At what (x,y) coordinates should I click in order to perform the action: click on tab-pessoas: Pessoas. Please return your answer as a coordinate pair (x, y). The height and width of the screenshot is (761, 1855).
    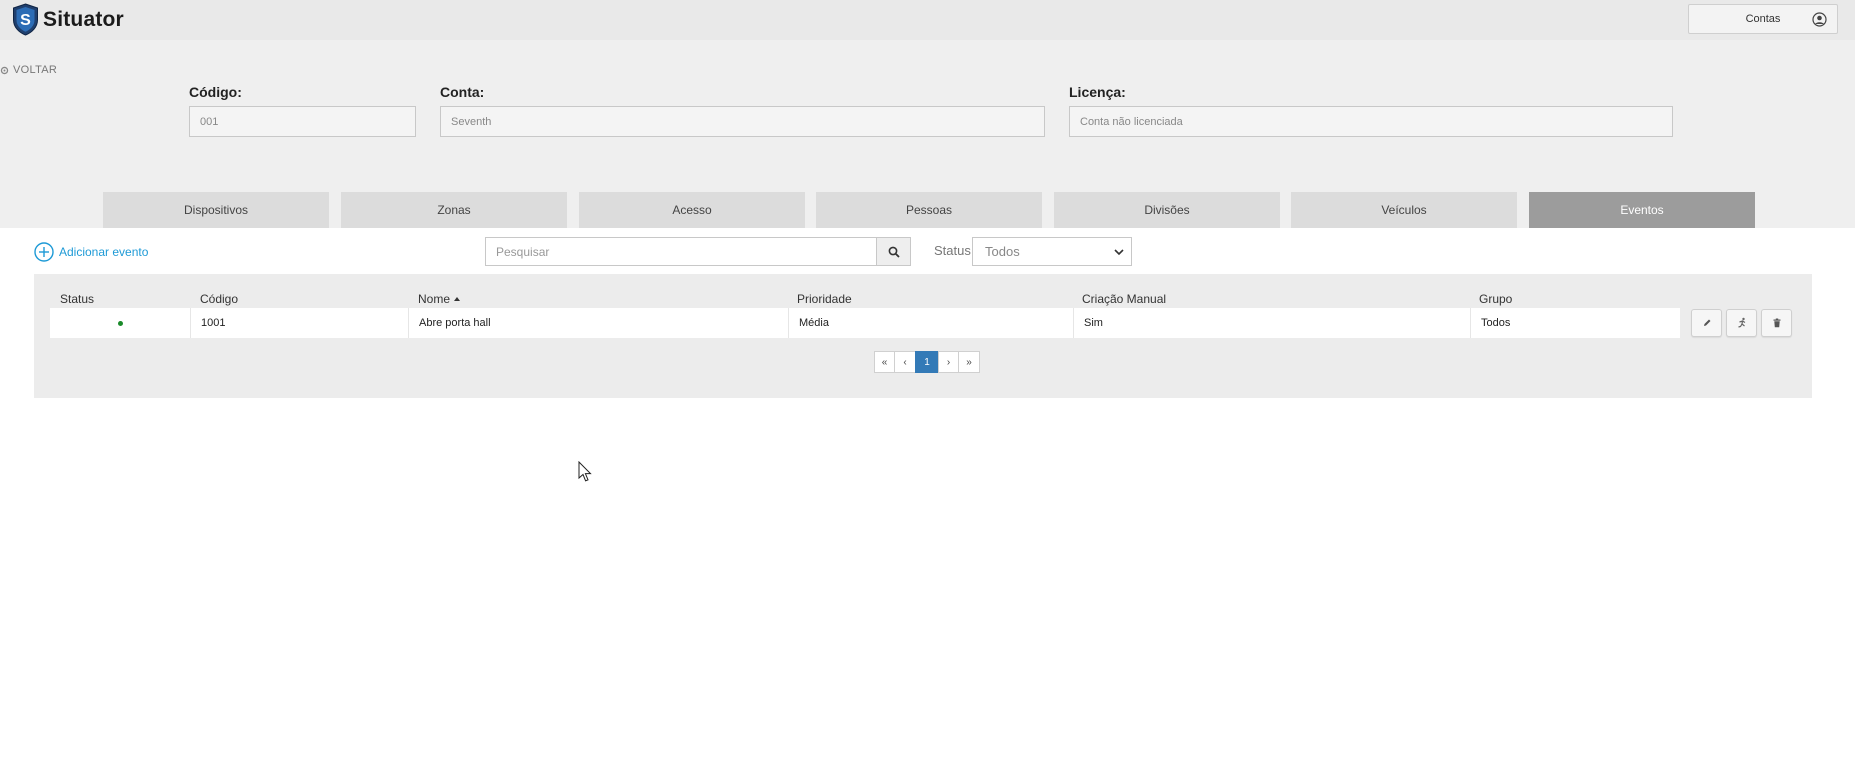
    Looking at the image, I should click on (929, 210).